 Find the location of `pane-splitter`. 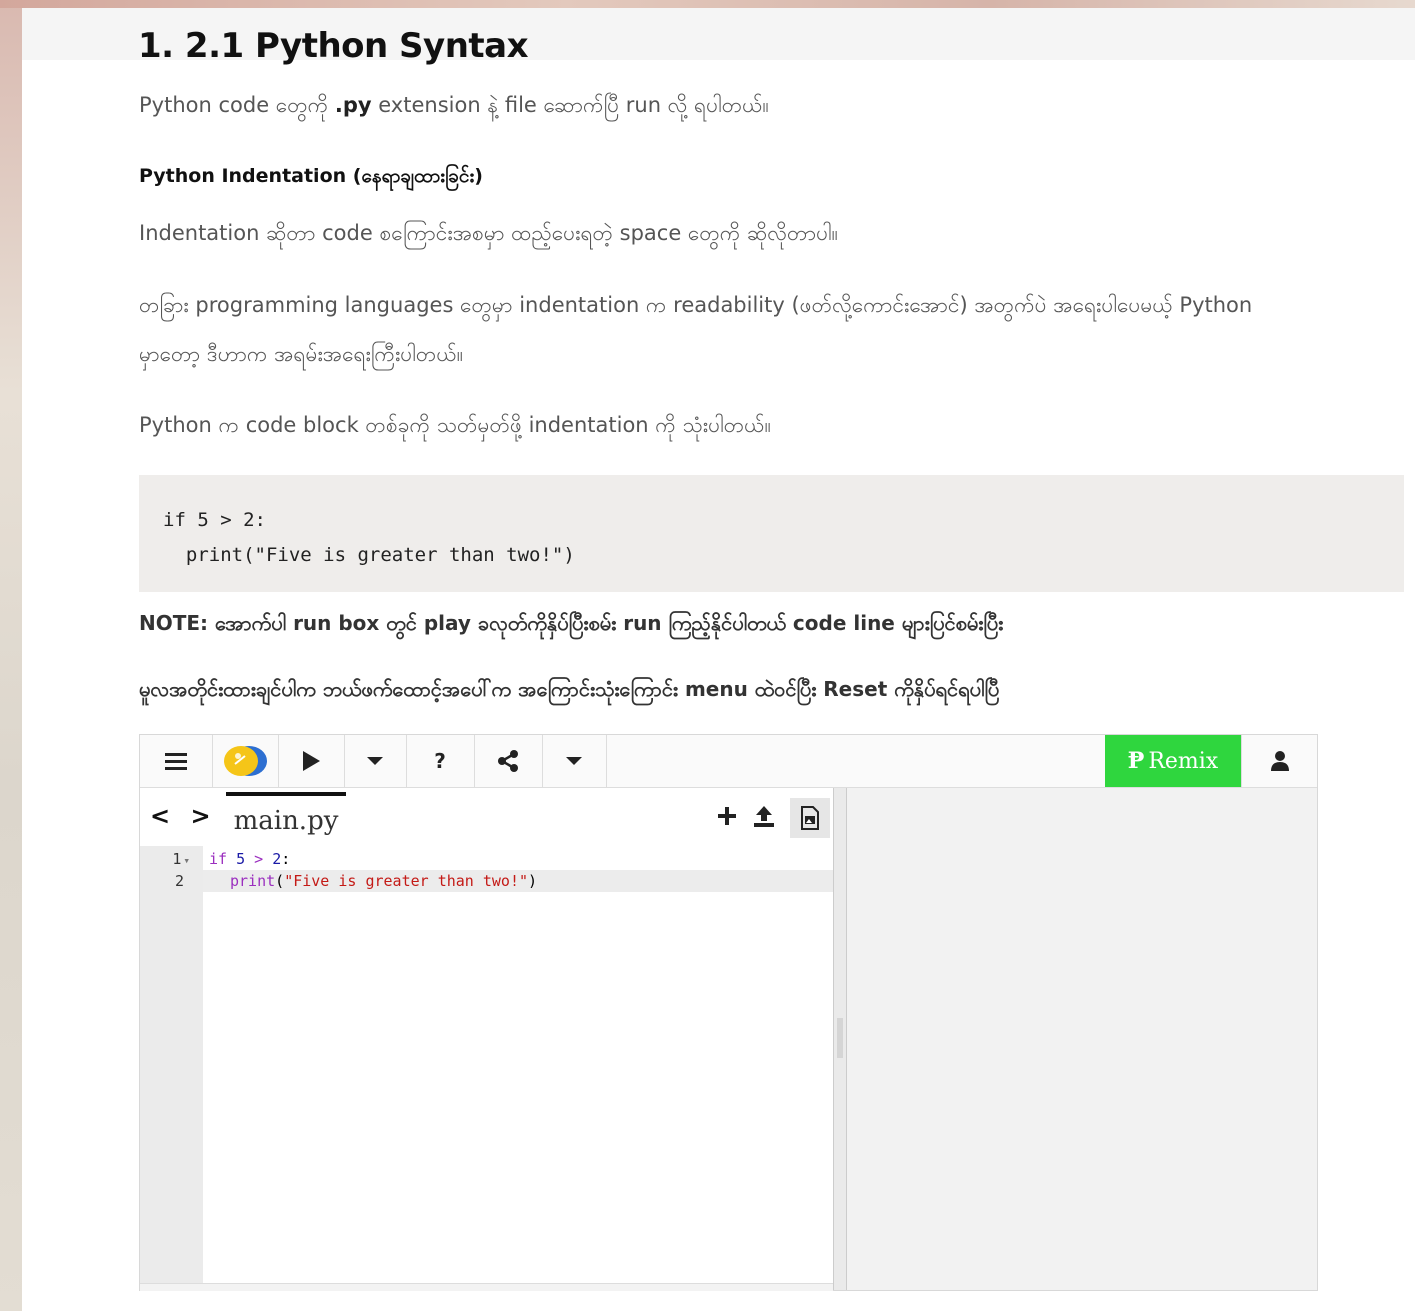

pane-splitter is located at coordinates (840, 1039).